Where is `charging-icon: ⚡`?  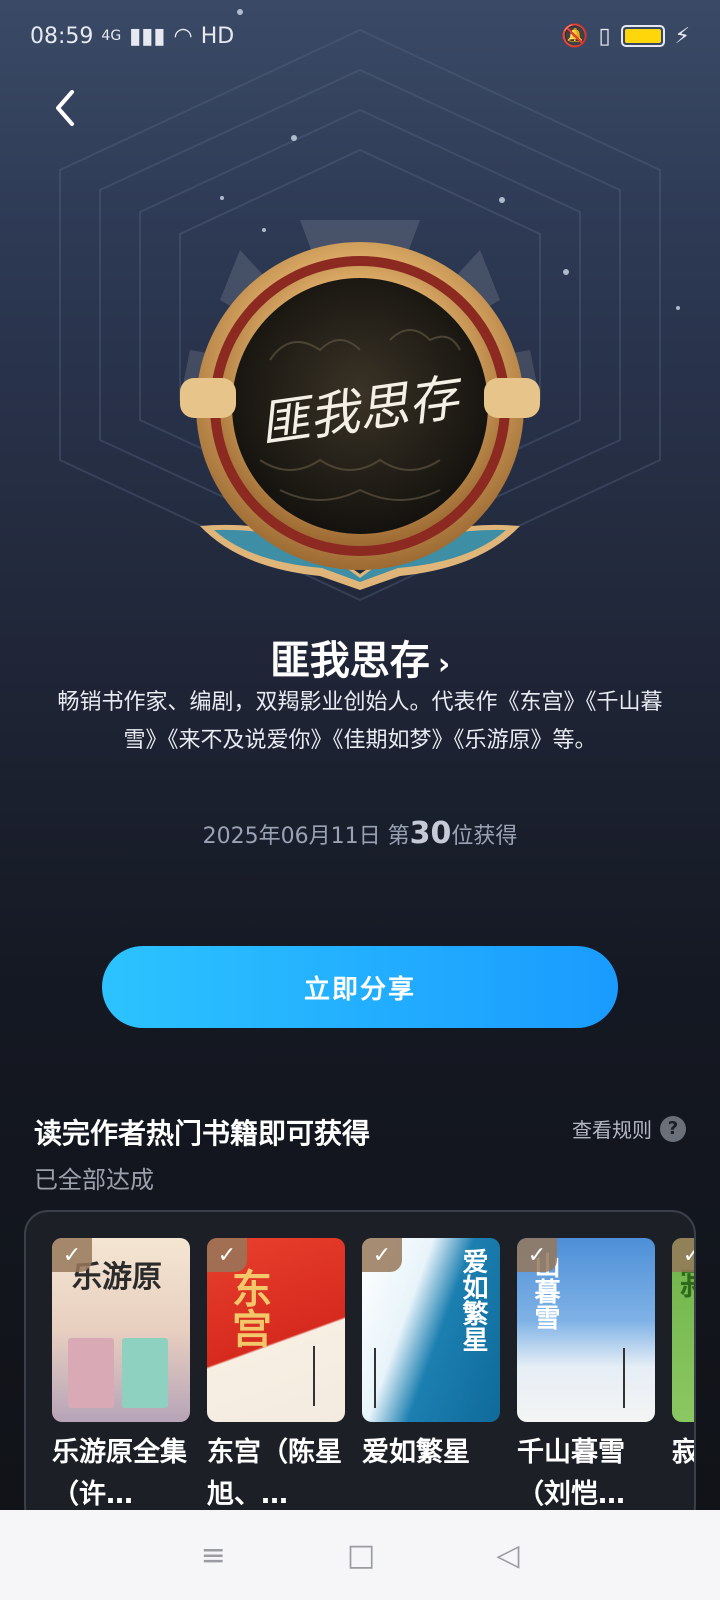
charging-icon: ⚡ is located at coordinates (682, 36).